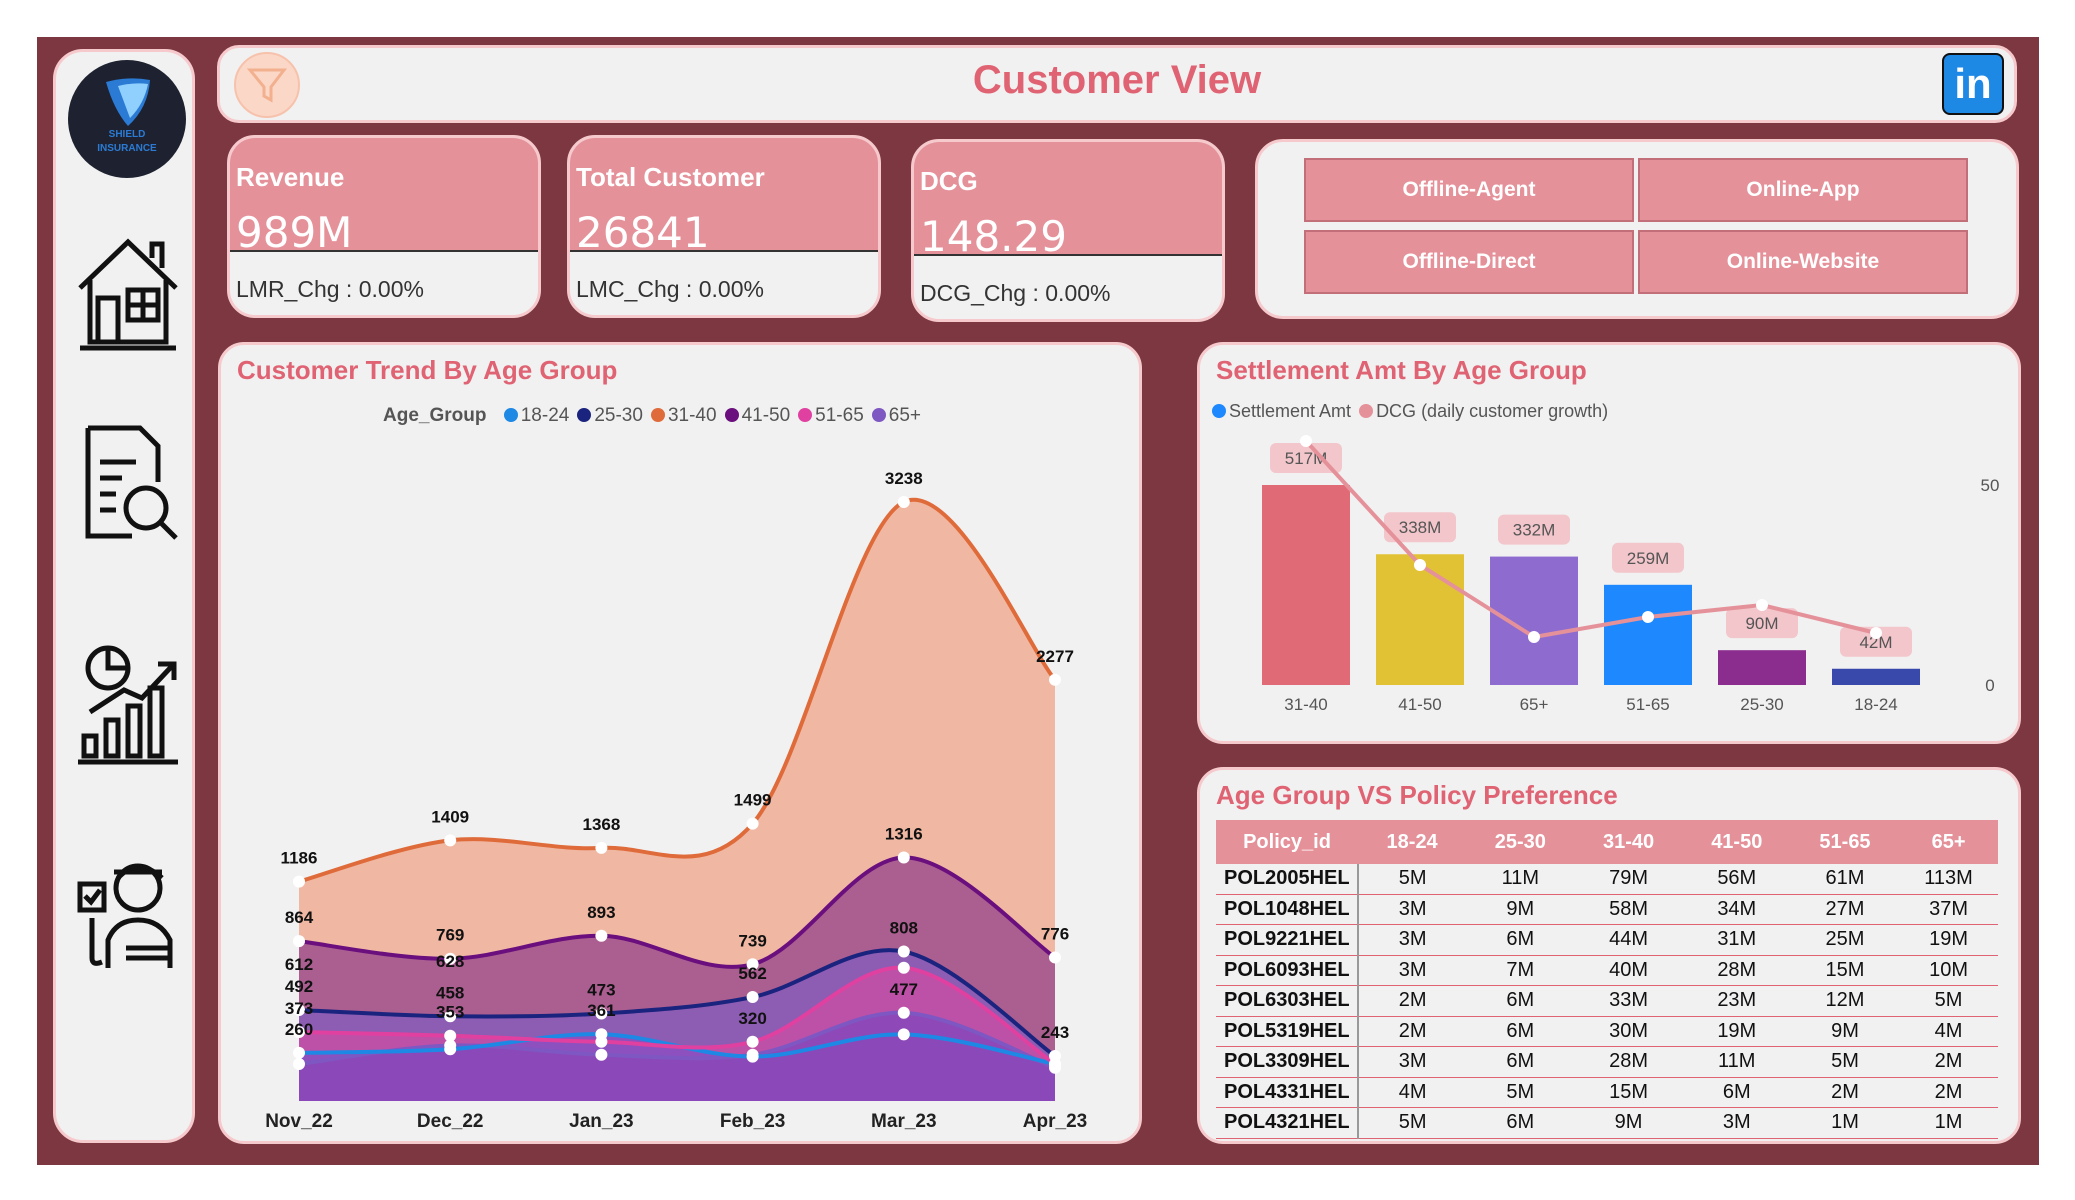 This screenshot has width=2075, height=1200. I want to click on data-label: 1316, so click(904, 834).